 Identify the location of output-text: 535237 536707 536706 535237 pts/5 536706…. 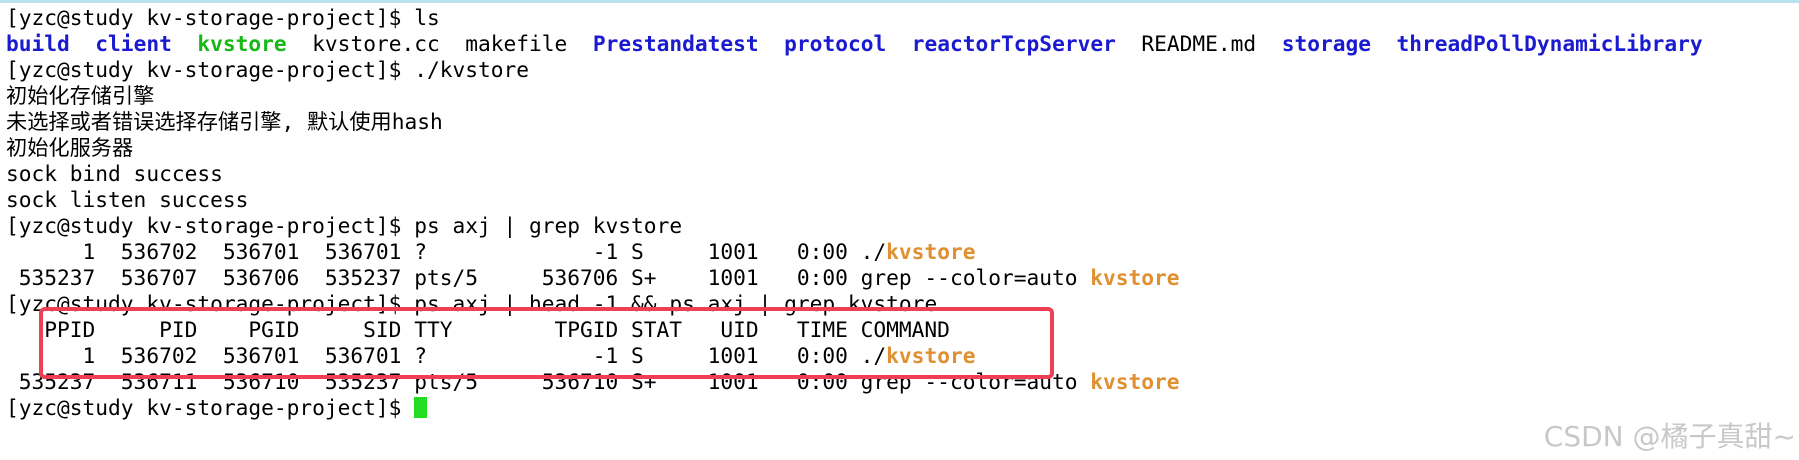
(548, 277).